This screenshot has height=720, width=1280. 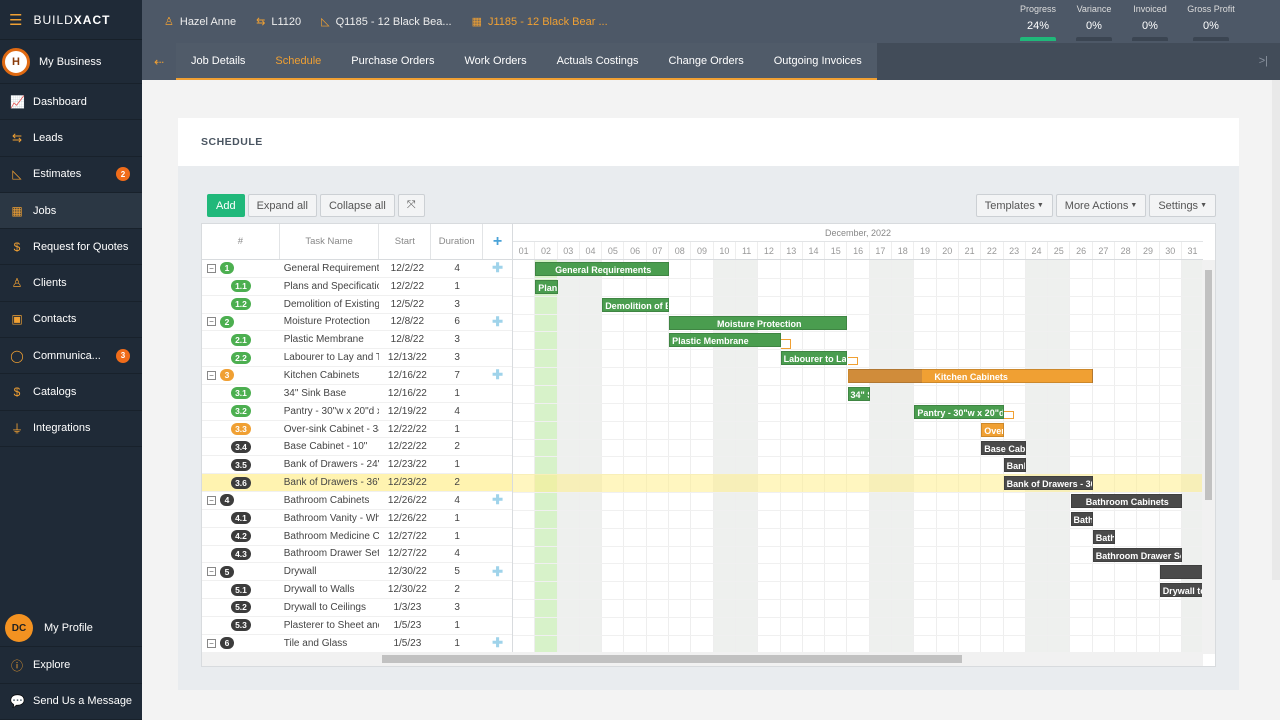 I want to click on task-name-cell: Tile and Glass, so click(x=330, y=643).